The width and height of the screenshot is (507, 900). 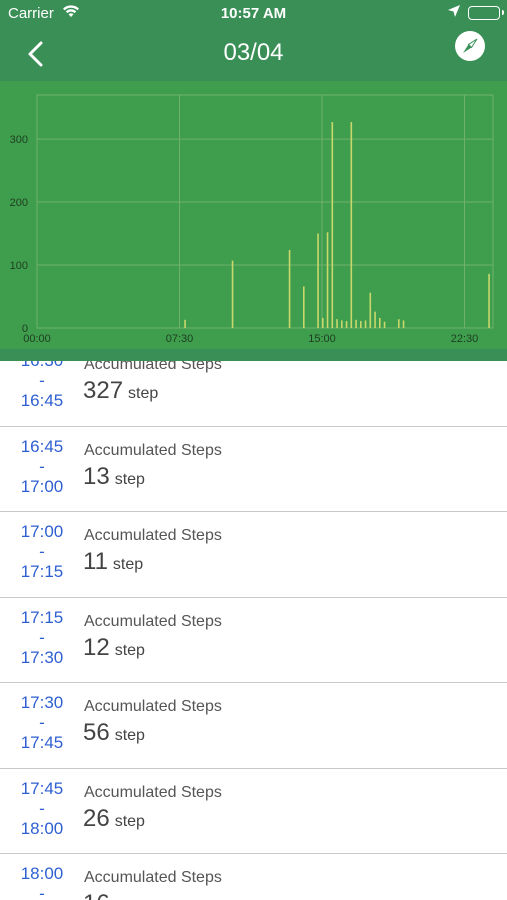 What do you see at coordinates (37, 339) in the screenshot?
I see `x-tick-label: 00:00` at bounding box center [37, 339].